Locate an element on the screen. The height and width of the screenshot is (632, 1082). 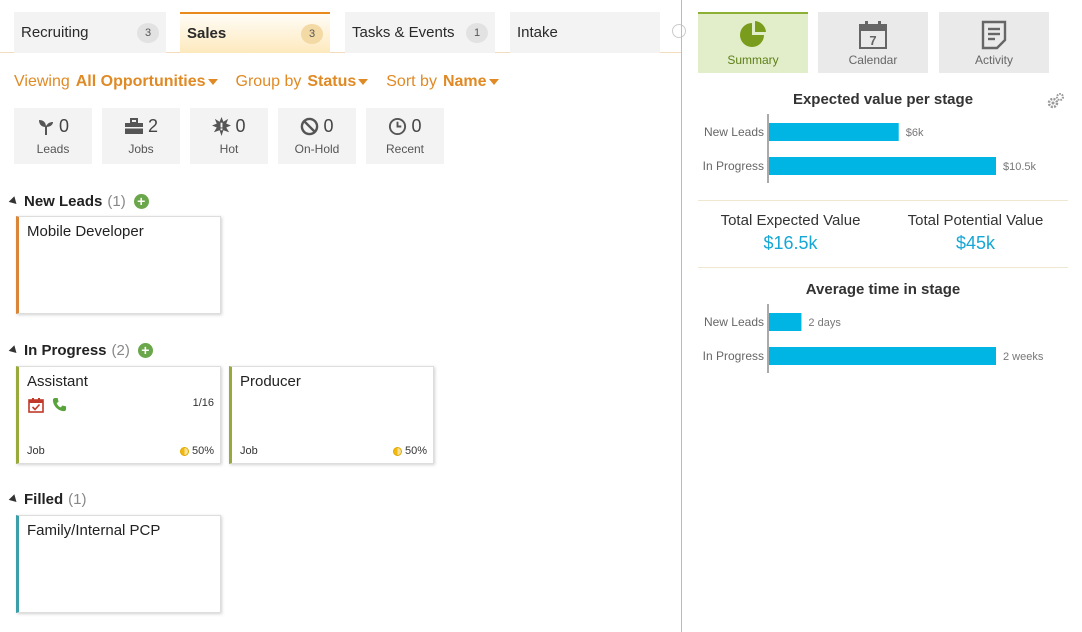
chart-title: Average time in stage is located at coordinates (883, 289).